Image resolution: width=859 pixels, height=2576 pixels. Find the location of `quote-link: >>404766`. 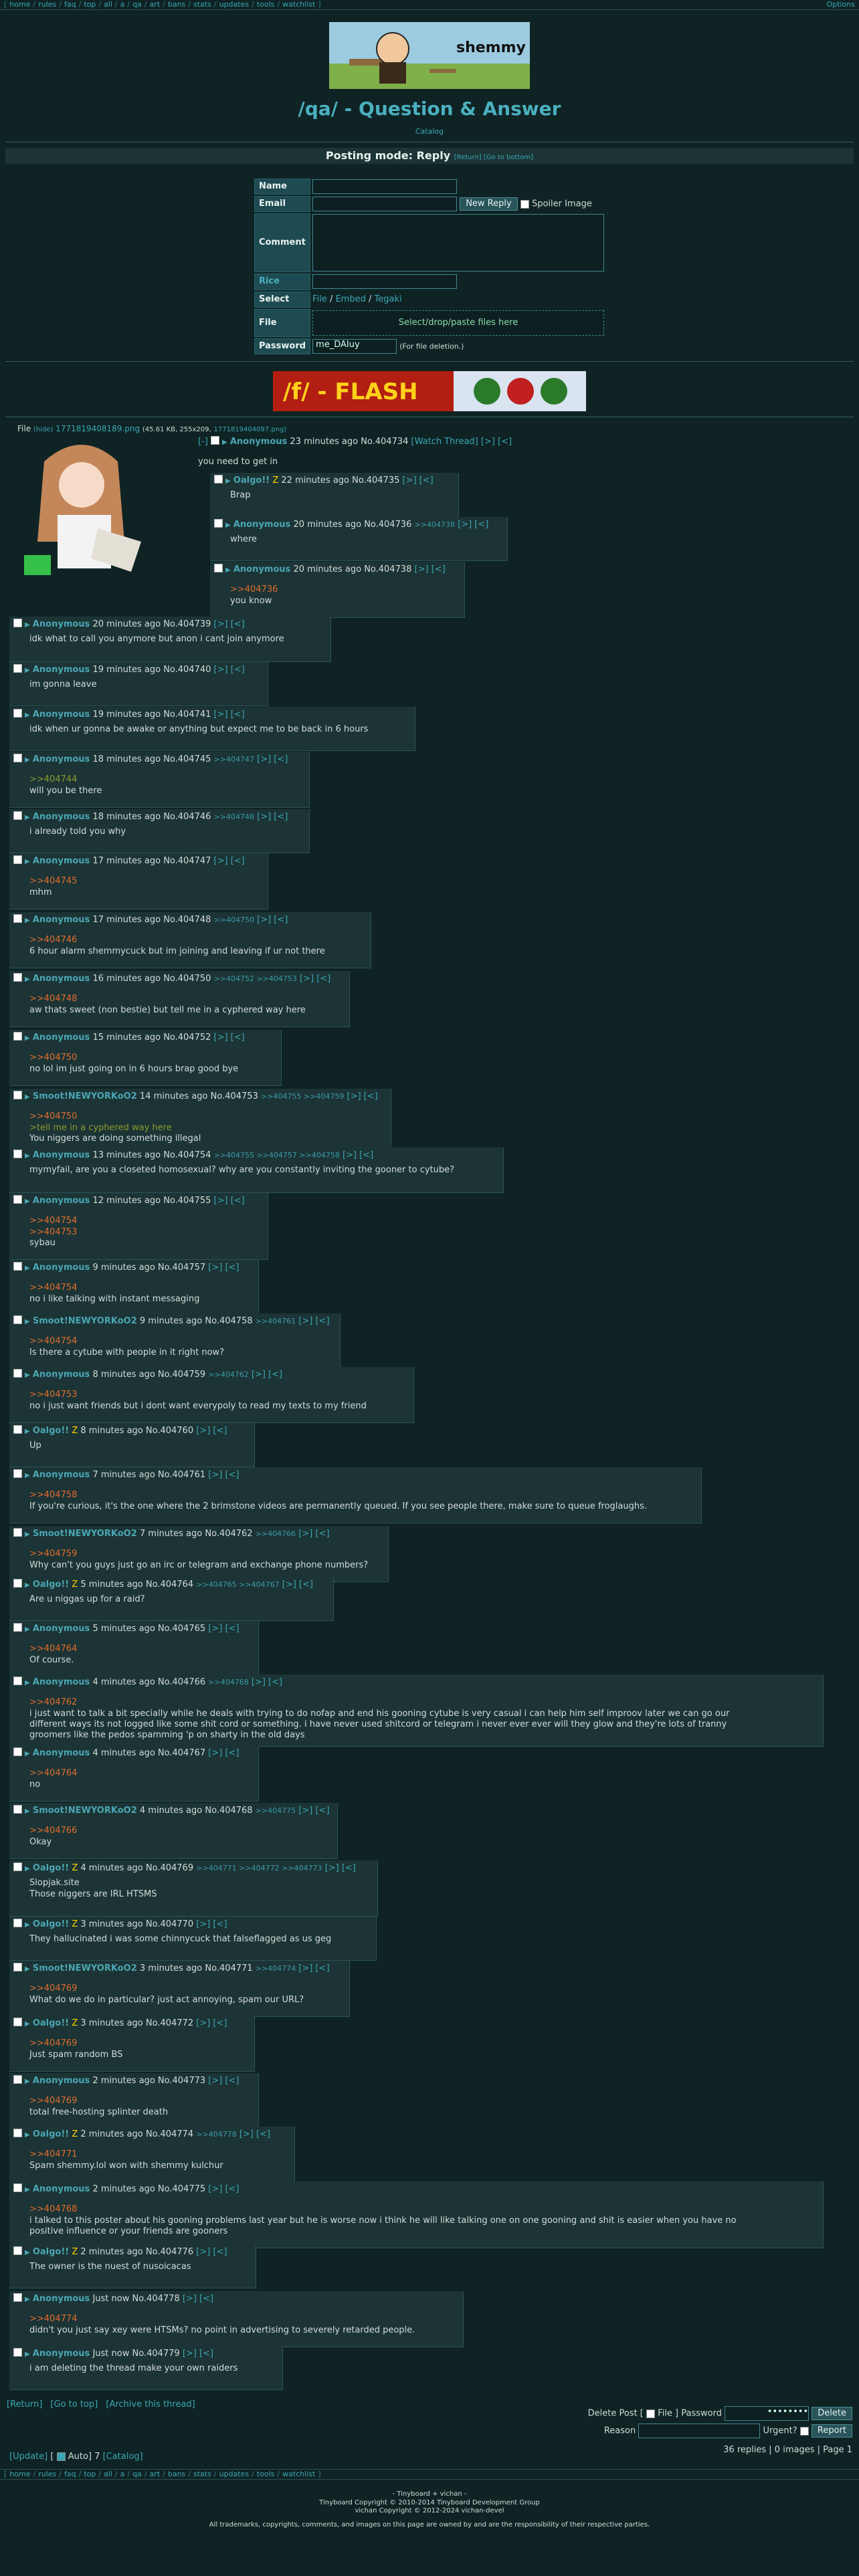

quote-link: >>404766 is located at coordinates (180, 1831).